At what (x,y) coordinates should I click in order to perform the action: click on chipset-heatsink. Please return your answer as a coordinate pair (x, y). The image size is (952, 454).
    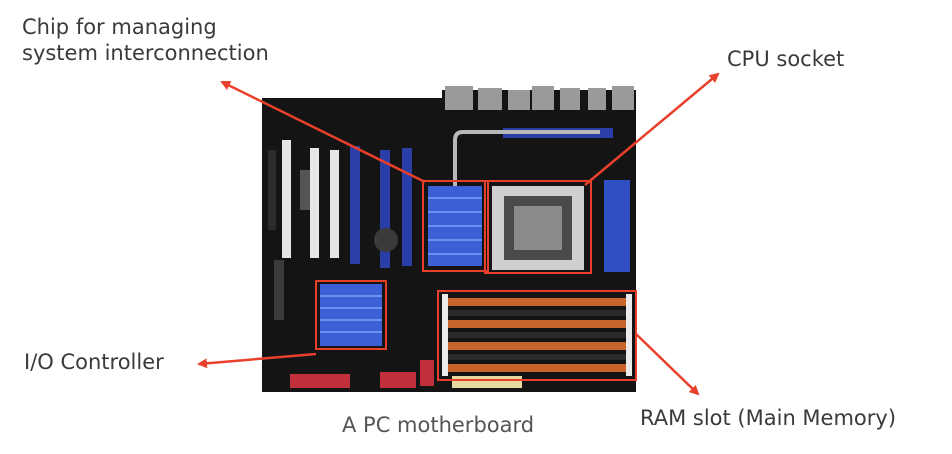
    Looking at the image, I should click on (455, 226).